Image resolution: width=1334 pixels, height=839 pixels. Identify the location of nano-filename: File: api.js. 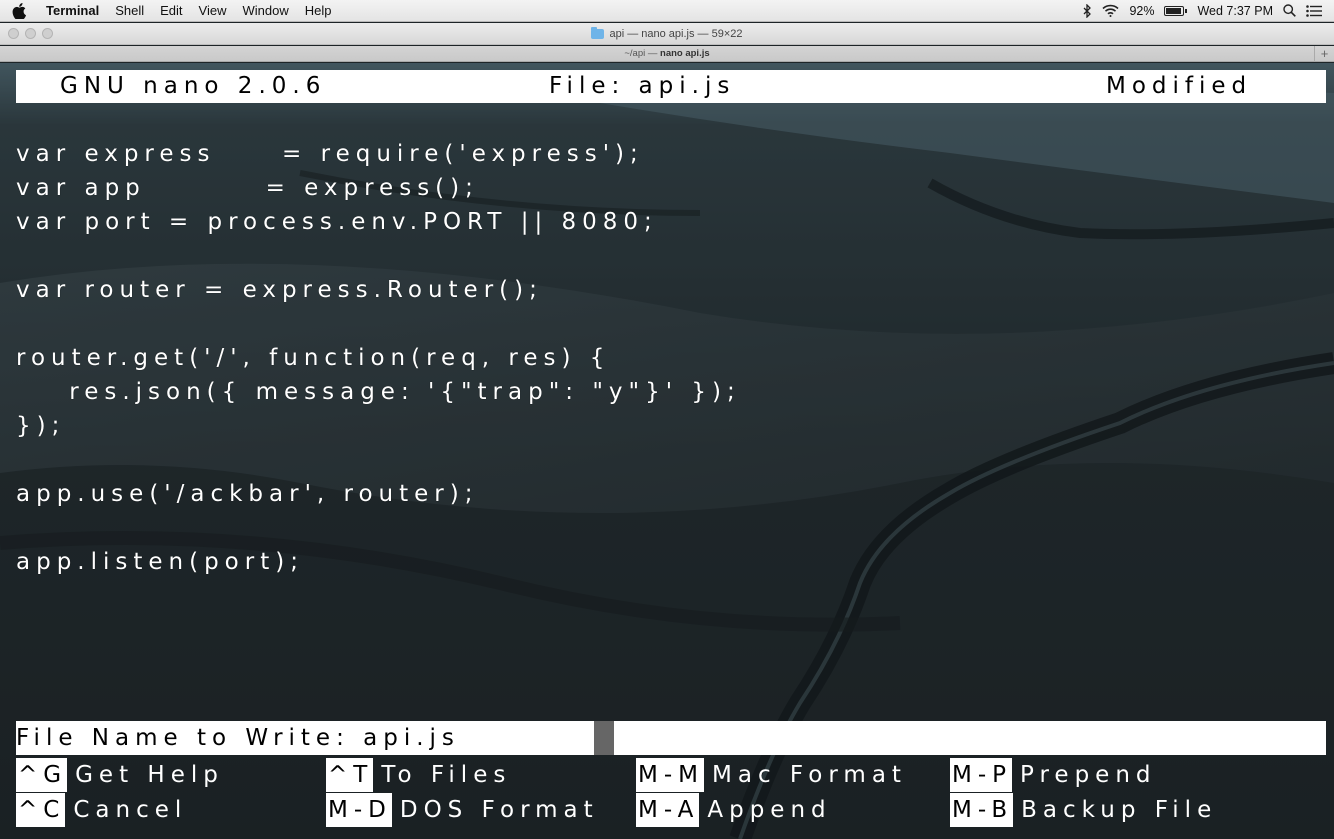
(642, 86).